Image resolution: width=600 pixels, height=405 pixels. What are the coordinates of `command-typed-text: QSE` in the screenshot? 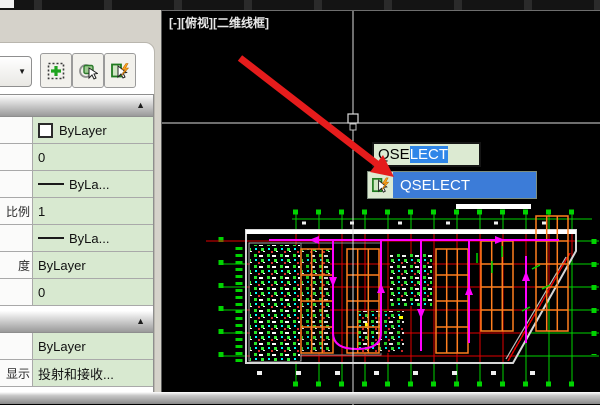 It's located at (394, 154).